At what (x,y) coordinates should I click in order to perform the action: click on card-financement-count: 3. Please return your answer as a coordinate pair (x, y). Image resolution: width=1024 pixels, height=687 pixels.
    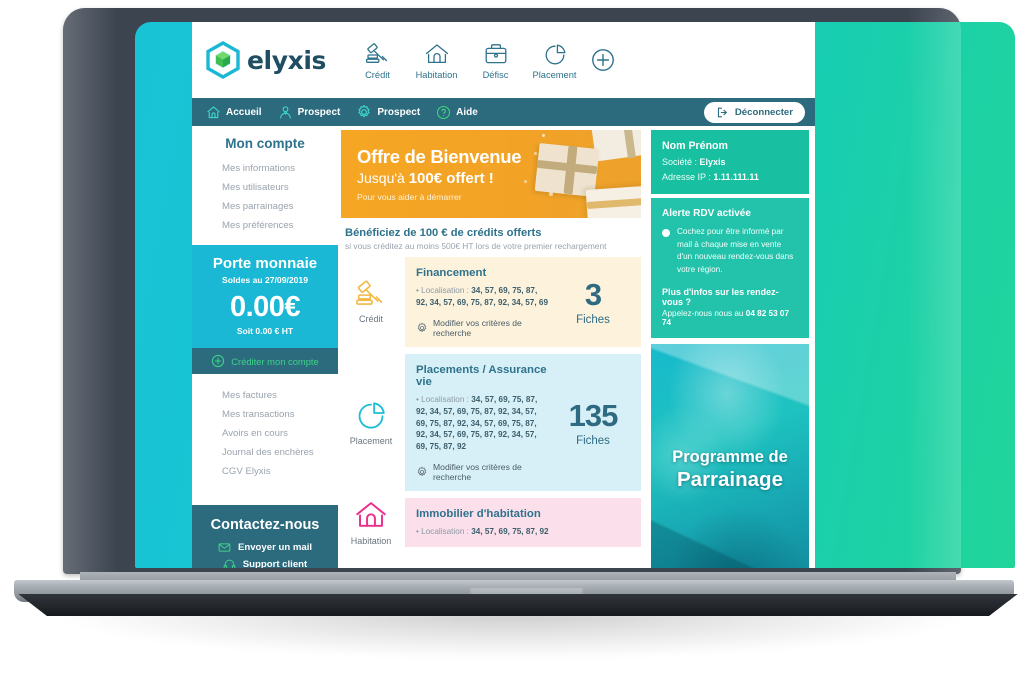
    Looking at the image, I should click on (593, 294).